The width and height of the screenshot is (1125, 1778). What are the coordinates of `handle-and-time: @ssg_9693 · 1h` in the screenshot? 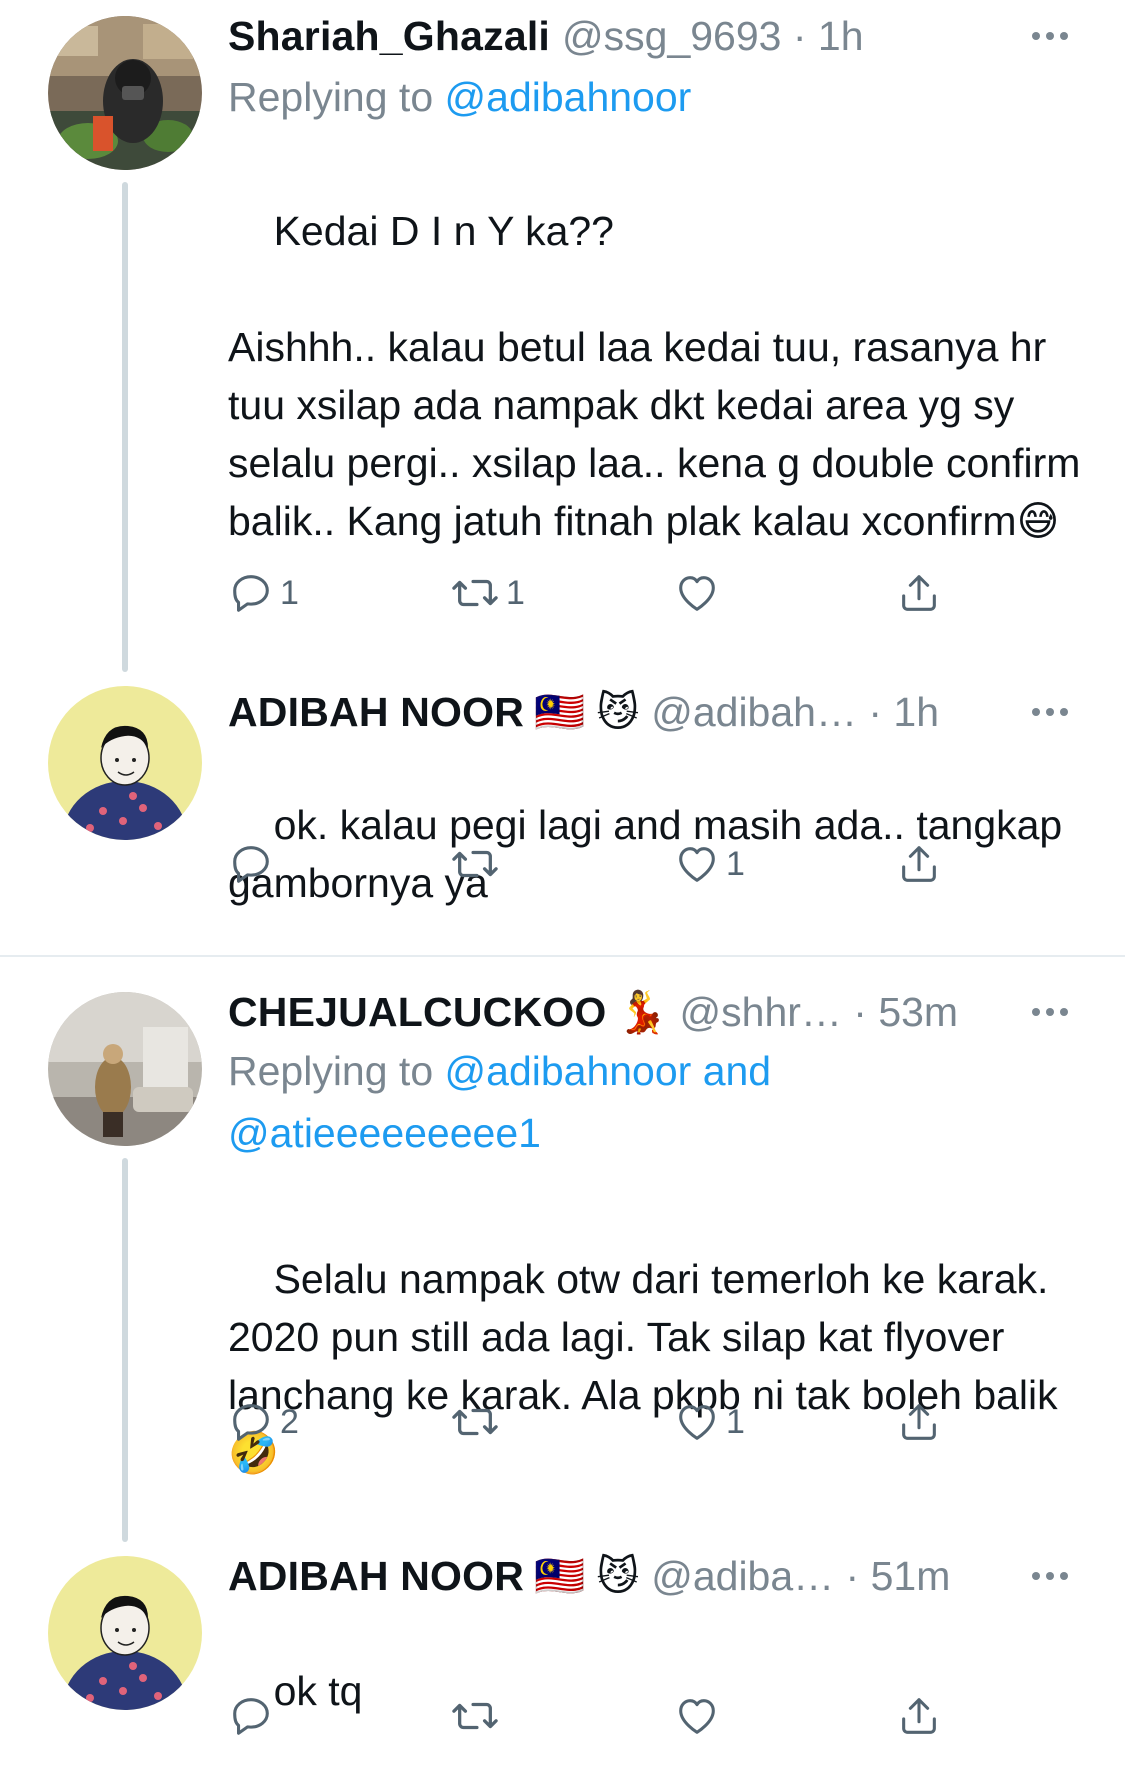 It's located at (712, 36).